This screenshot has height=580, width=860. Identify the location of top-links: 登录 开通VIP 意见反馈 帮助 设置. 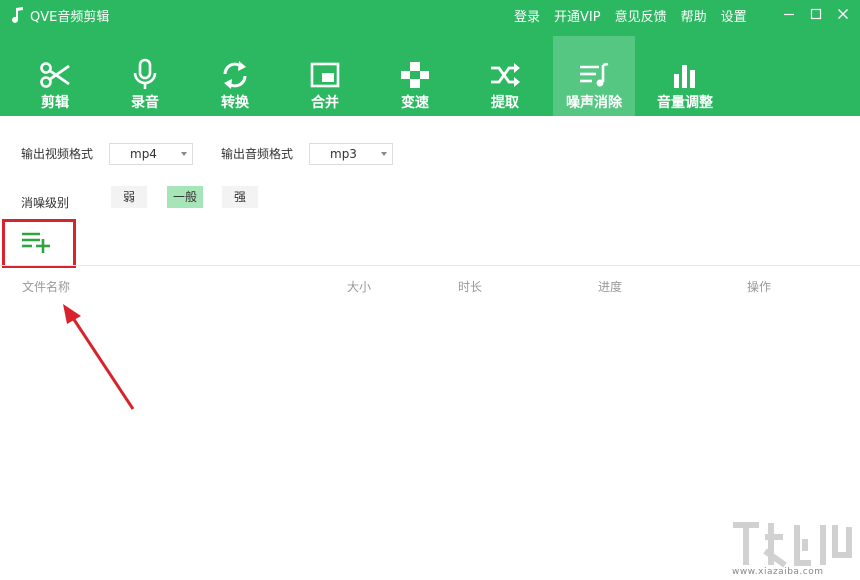
(637, 15).